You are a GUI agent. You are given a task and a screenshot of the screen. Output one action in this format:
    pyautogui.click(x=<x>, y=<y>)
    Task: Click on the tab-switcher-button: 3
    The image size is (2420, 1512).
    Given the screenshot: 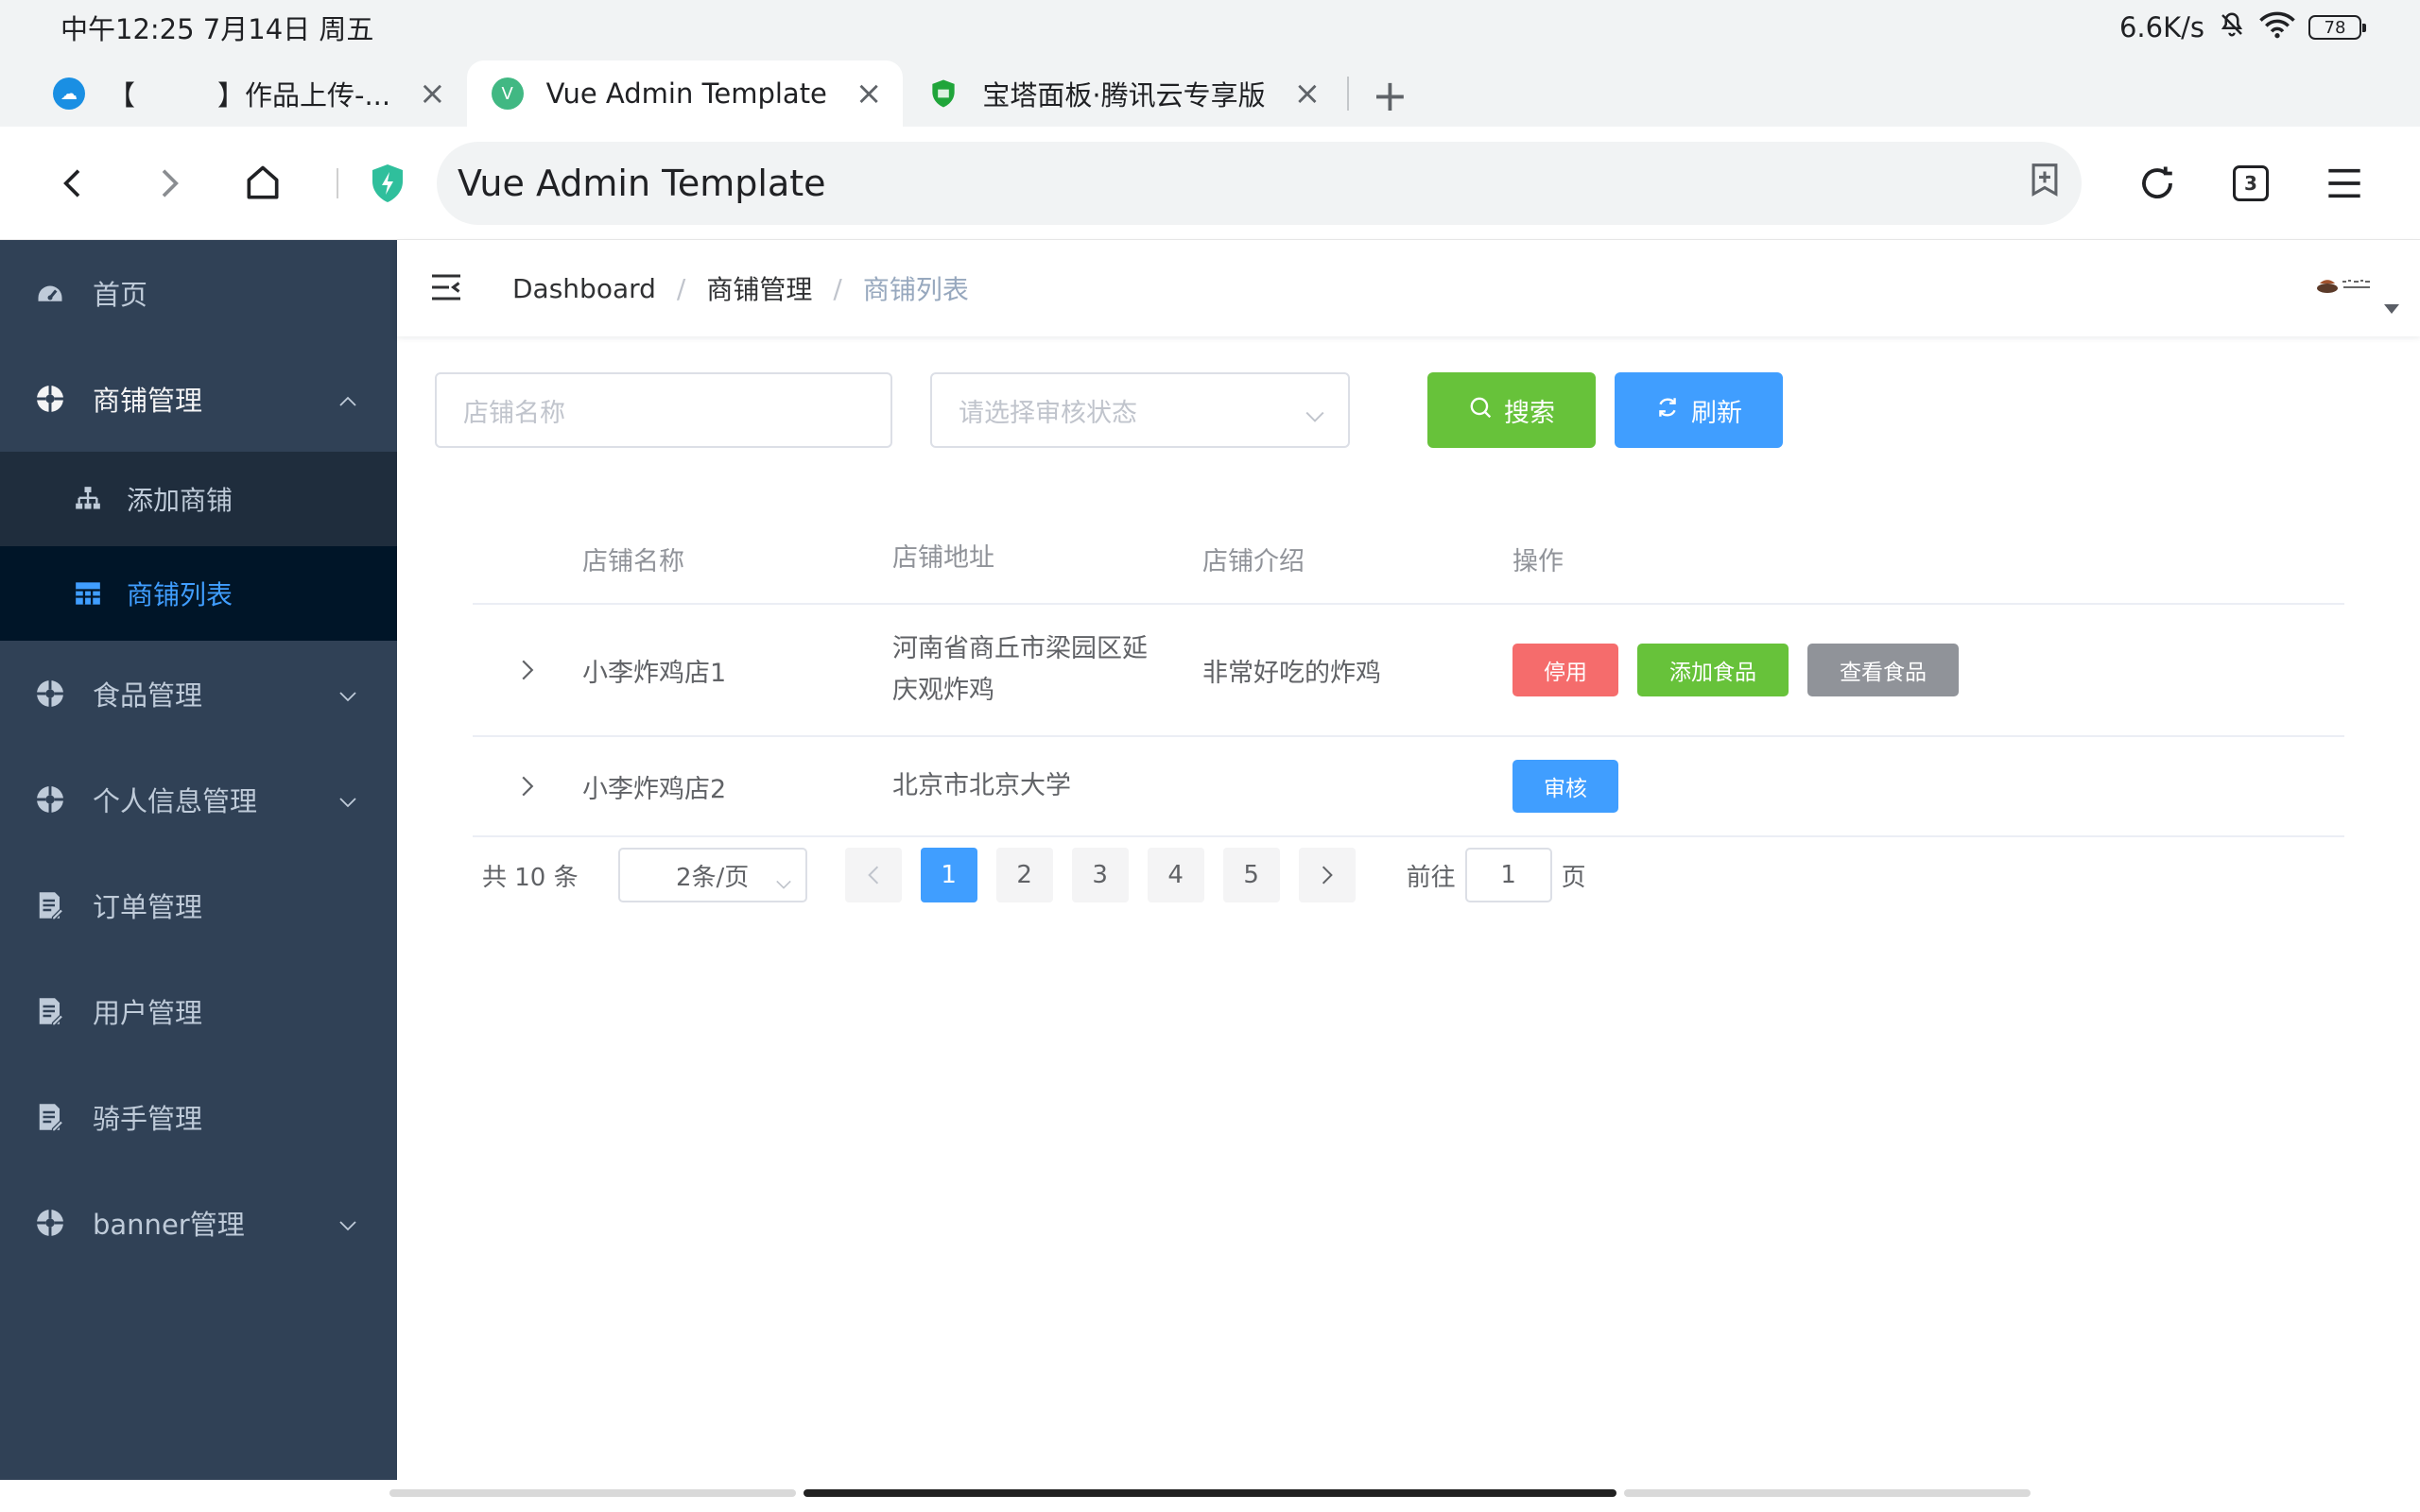 What is the action you would take?
    pyautogui.click(x=2250, y=183)
    